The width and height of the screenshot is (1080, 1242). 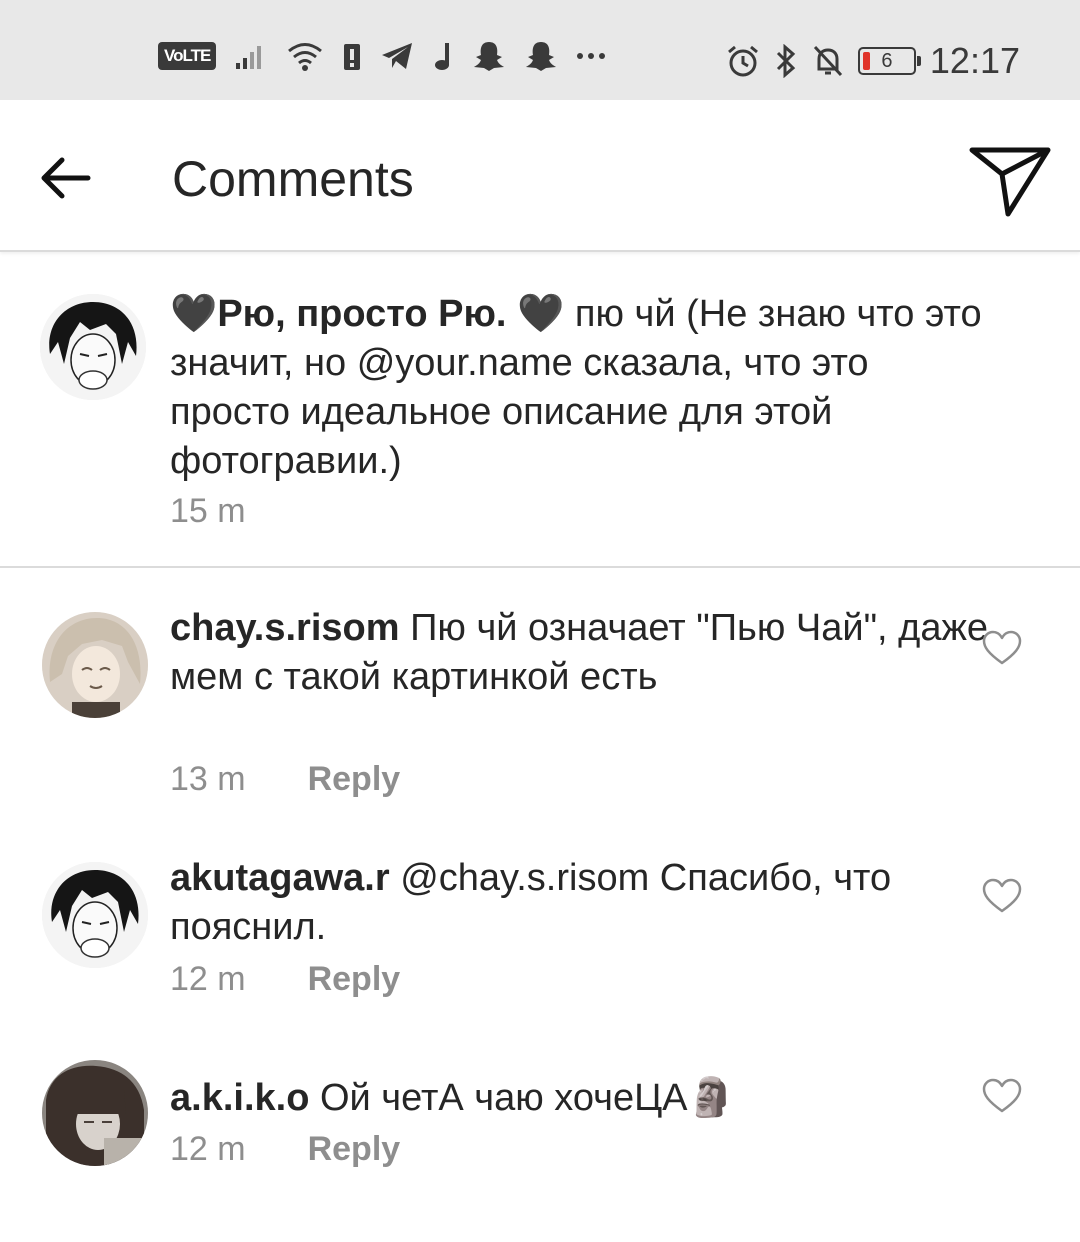 What do you see at coordinates (208, 779) in the screenshot?
I see `comment-time: 13 m` at bounding box center [208, 779].